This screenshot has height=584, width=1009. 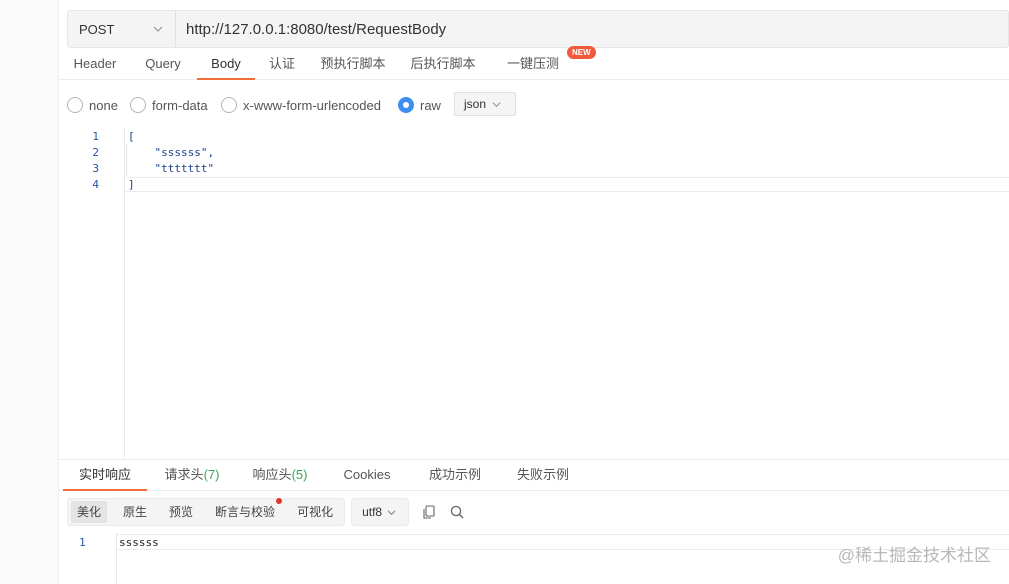 What do you see at coordinates (95, 184) in the screenshot?
I see `line-number: 4` at bounding box center [95, 184].